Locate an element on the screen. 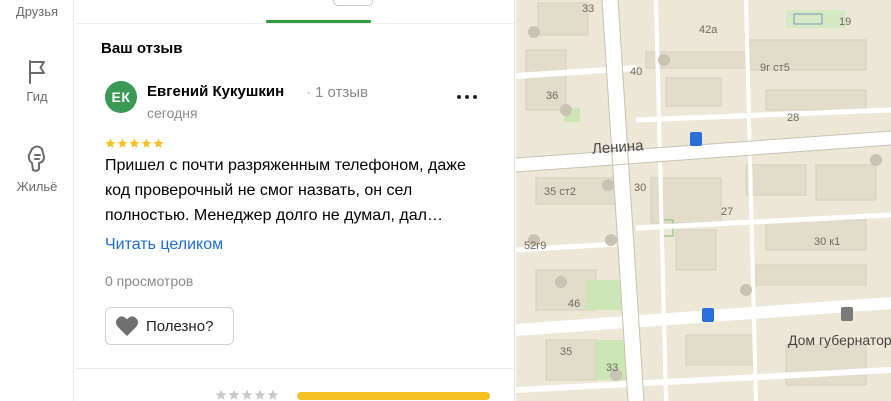 The height and width of the screenshot is (401, 891). more-options-button is located at coordinates (467, 97).